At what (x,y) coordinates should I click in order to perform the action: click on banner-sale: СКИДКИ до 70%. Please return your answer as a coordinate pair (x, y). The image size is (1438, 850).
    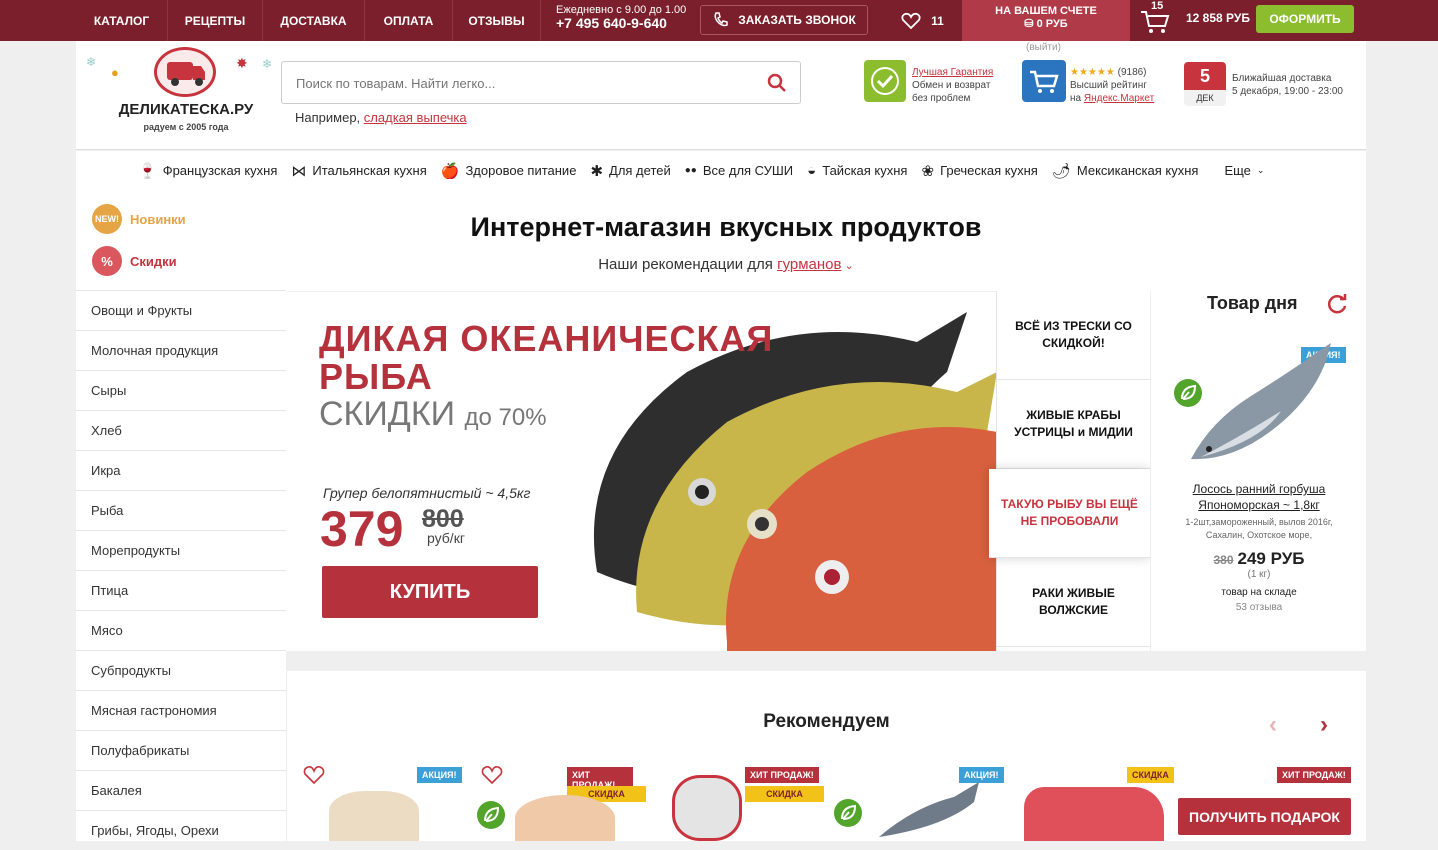
    Looking at the image, I should click on (433, 414).